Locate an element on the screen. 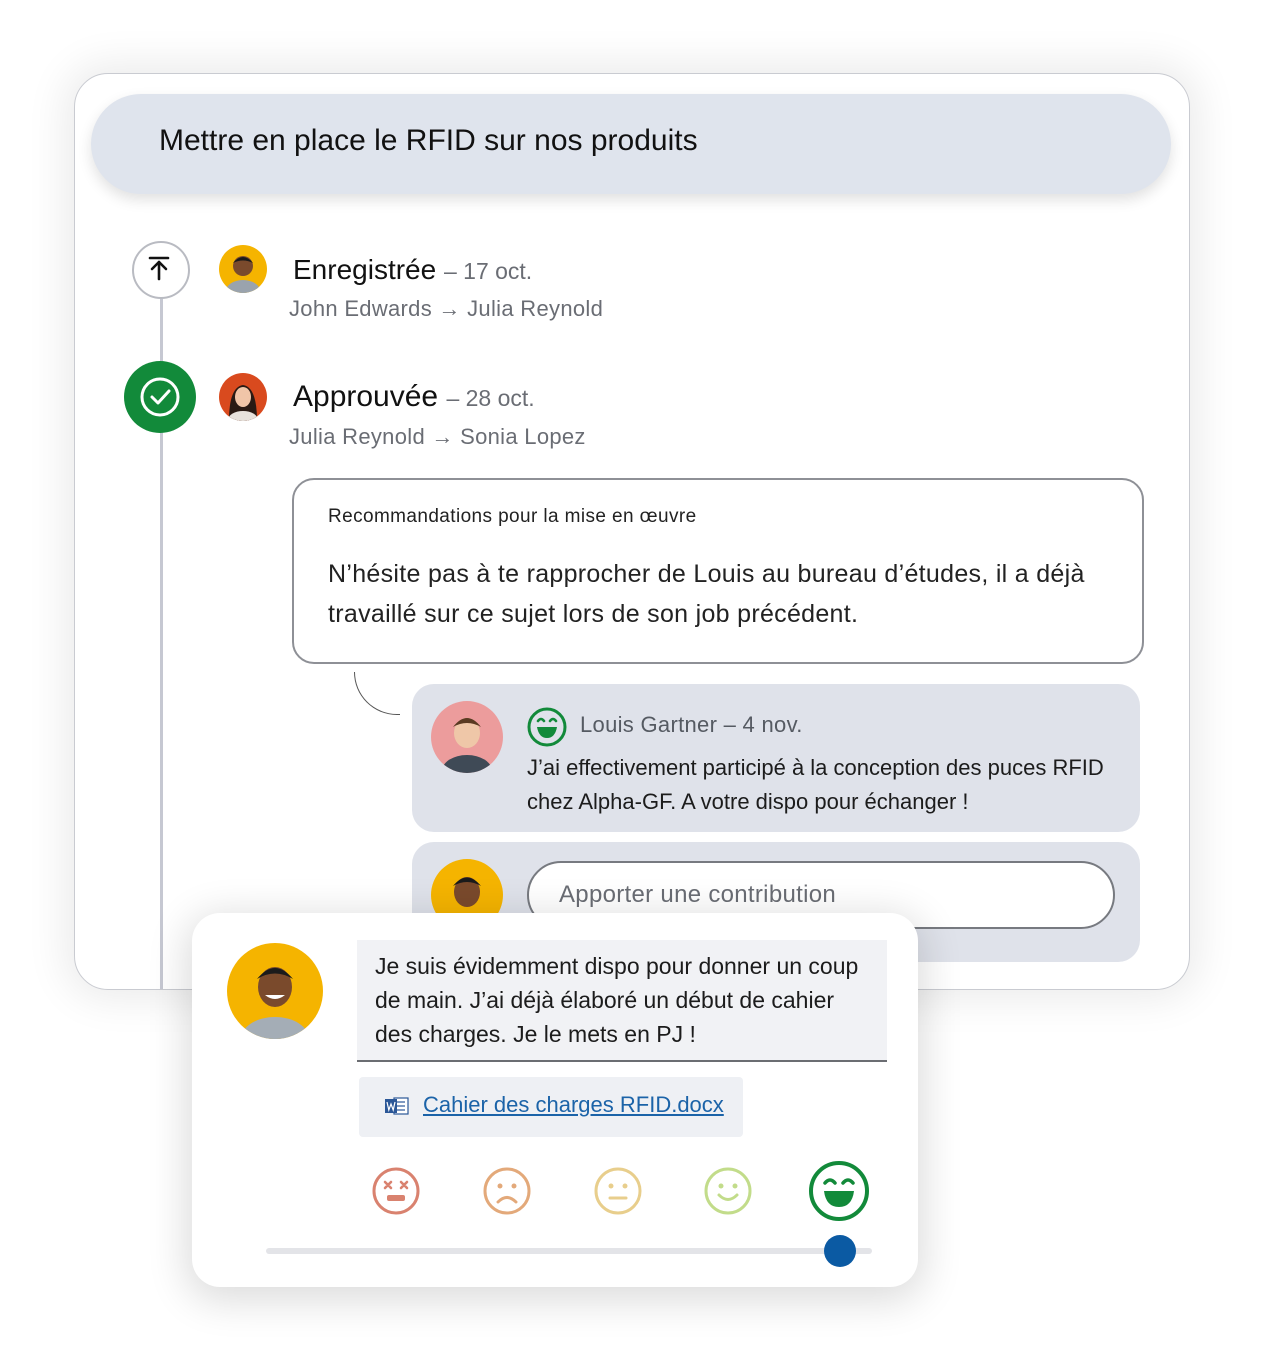 Image resolution: width=1262 pixels, height=1360 pixels. dizzy-face-emoji-icon is located at coordinates (396, 1193).